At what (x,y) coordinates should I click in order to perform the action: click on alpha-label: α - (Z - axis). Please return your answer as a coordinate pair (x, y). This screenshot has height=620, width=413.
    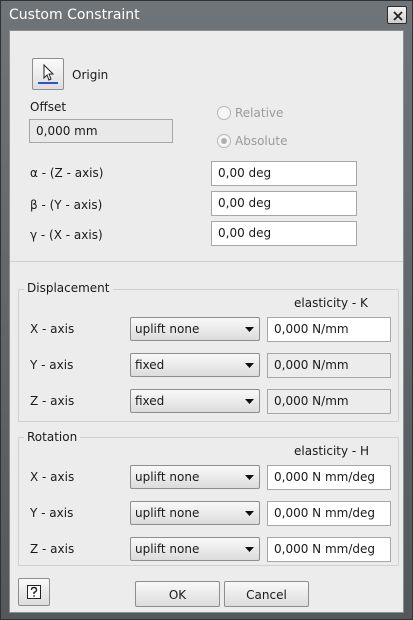
    Looking at the image, I should click on (67, 173).